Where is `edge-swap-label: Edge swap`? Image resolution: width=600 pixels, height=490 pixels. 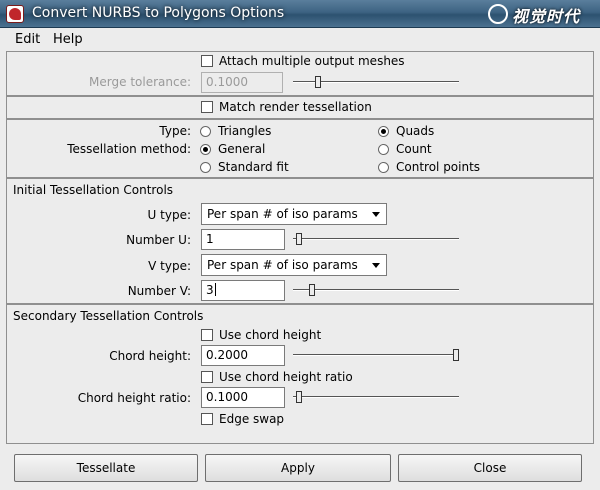 edge-swap-label: Edge swap is located at coordinates (252, 419).